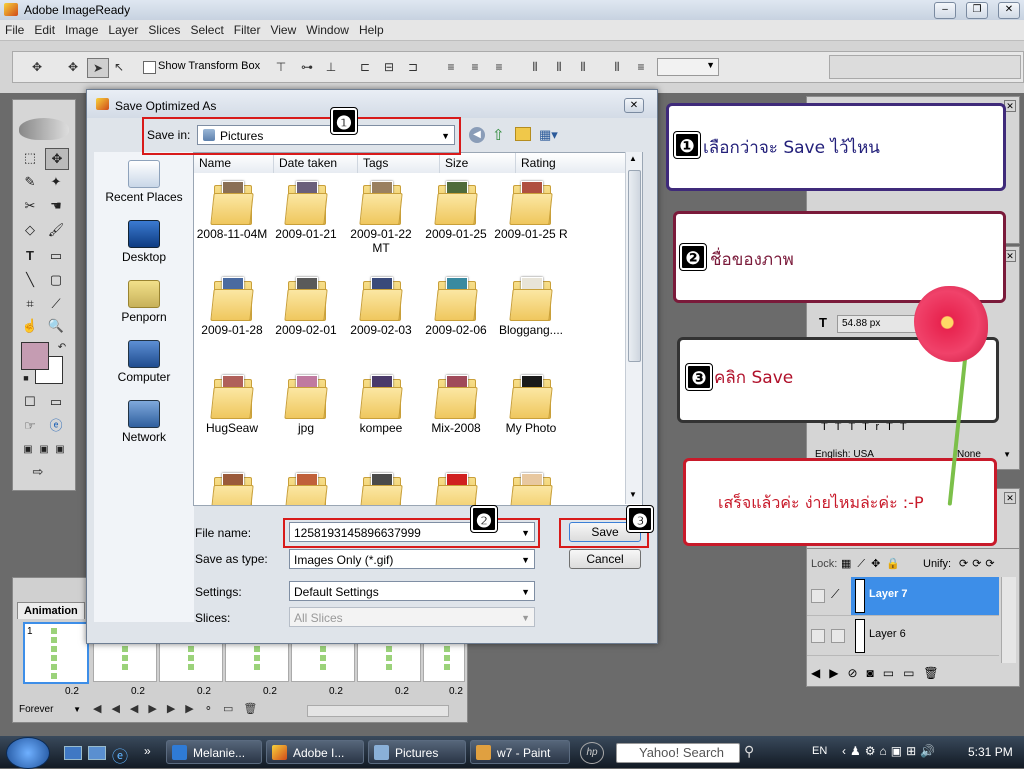 Image resolution: width=1024 pixels, height=769 pixels. What do you see at coordinates (903, 636) in the screenshot?
I see `layer-row: Layer 6` at bounding box center [903, 636].